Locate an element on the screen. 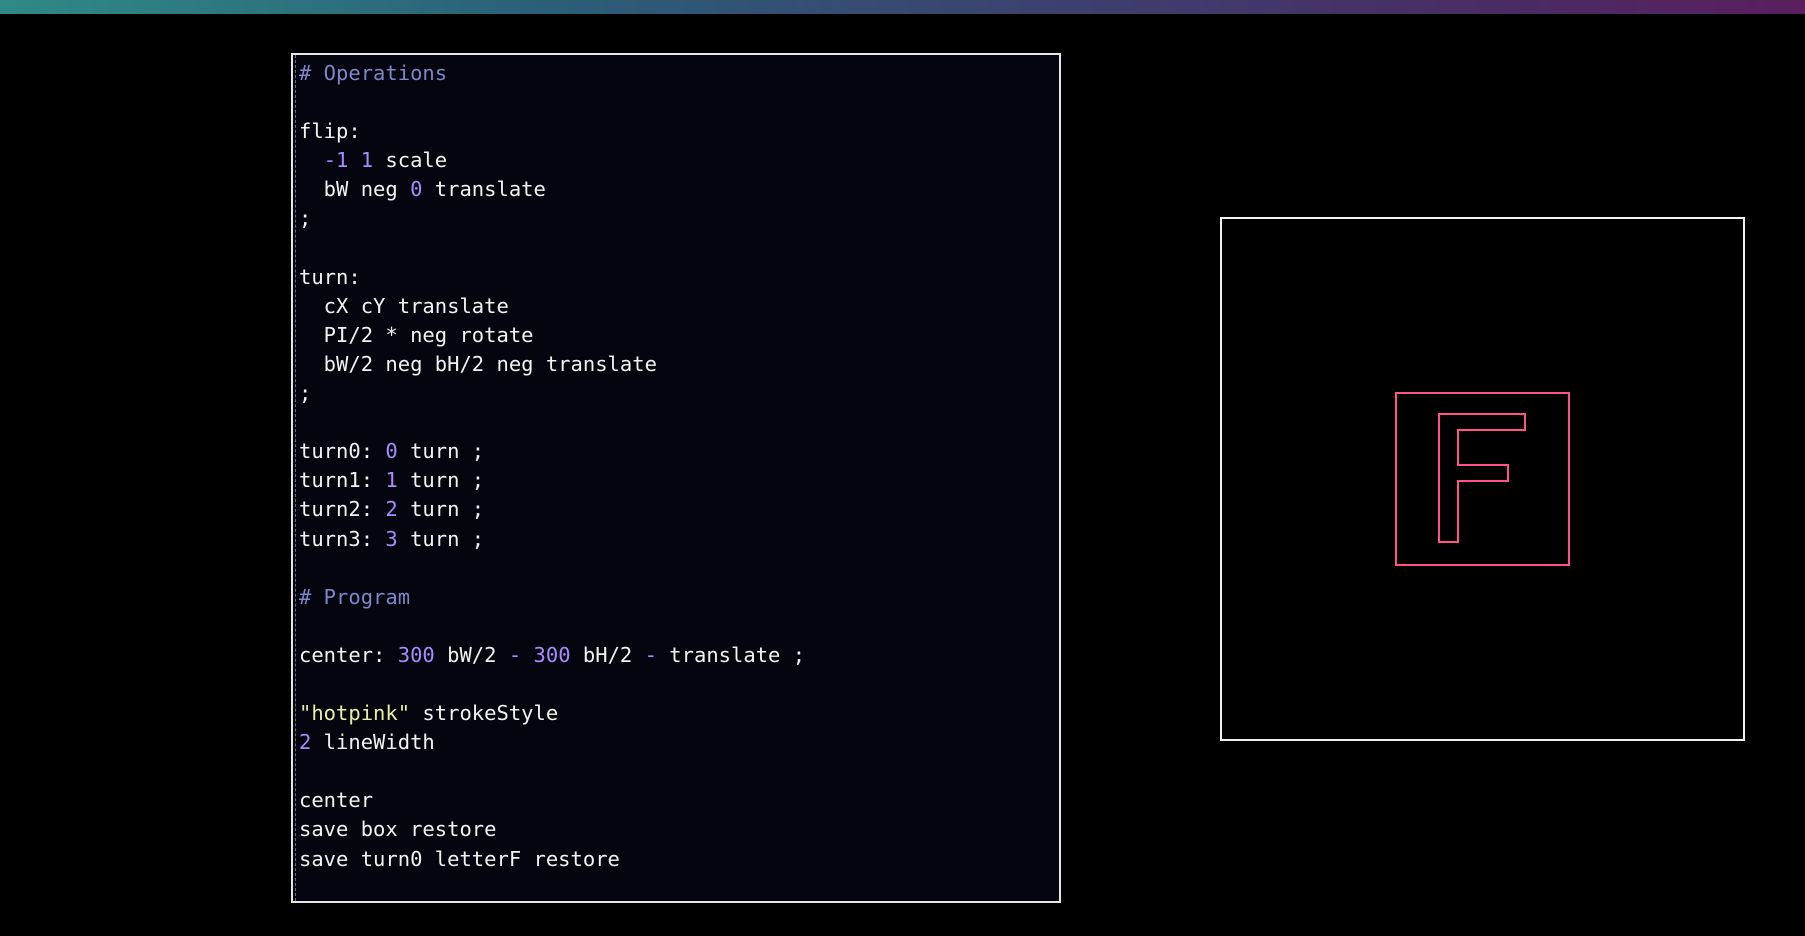 The image size is (1805, 936). code-token: turn1: is located at coordinates (342, 480).